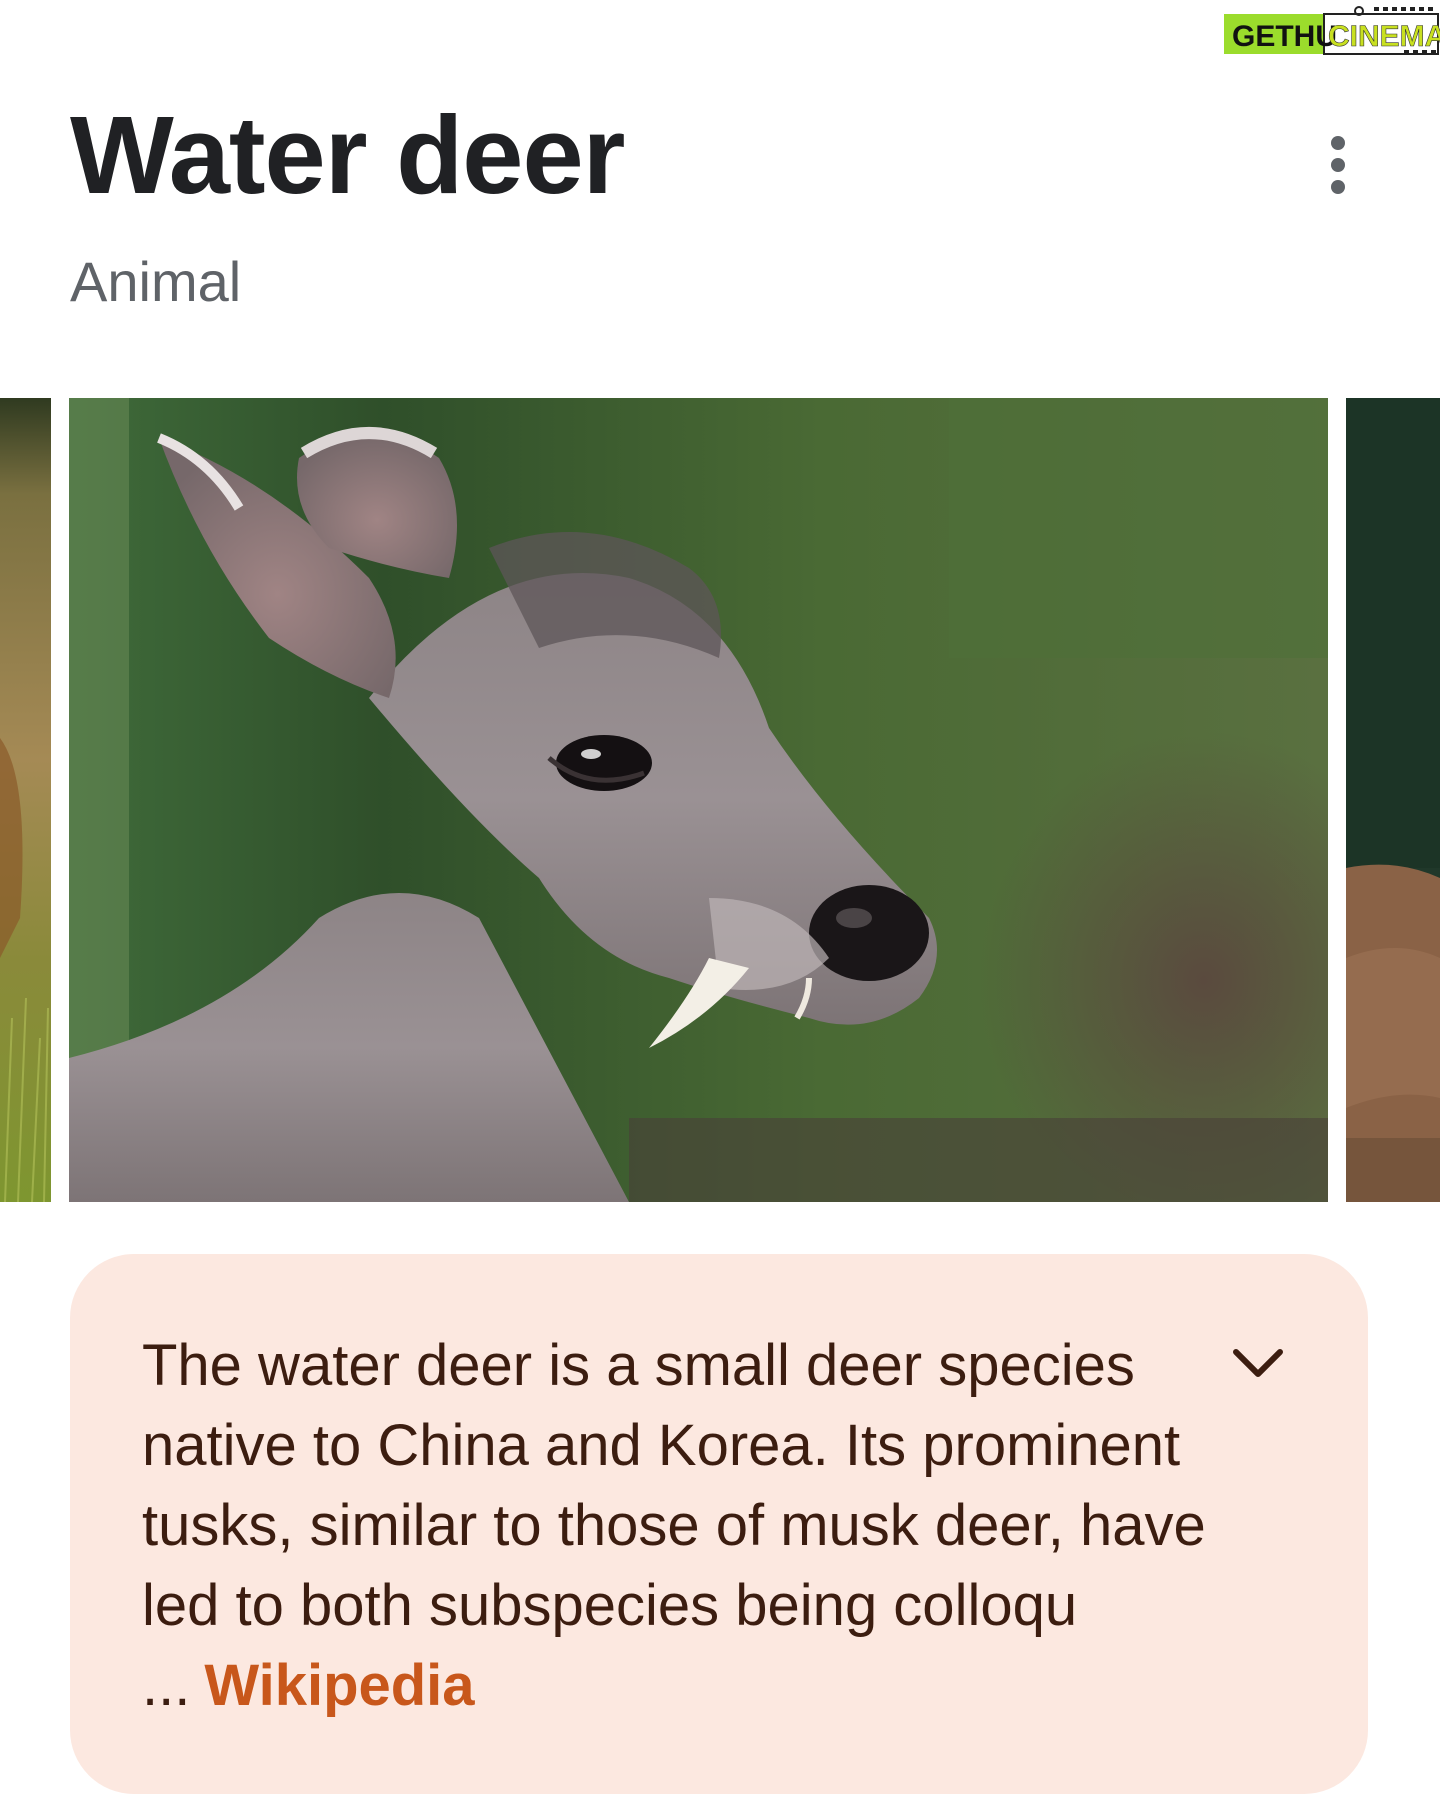 This screenshot has height=1800, width=1440. I want to click on watermark-text-left: GETHU, so click(1284, 36).